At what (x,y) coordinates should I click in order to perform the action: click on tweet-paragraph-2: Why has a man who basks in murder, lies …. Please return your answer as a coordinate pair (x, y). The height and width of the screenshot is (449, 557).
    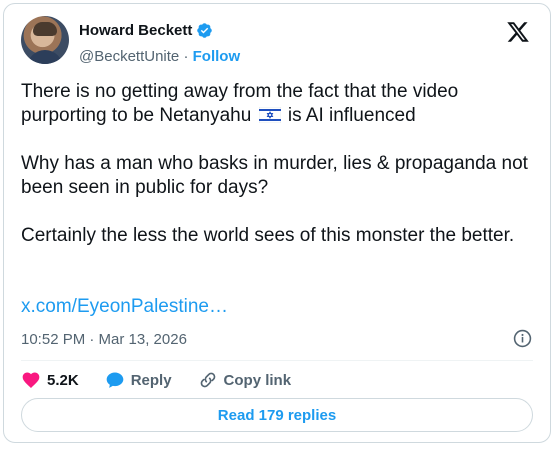
    Looking at the image, I should click on (274, 175).